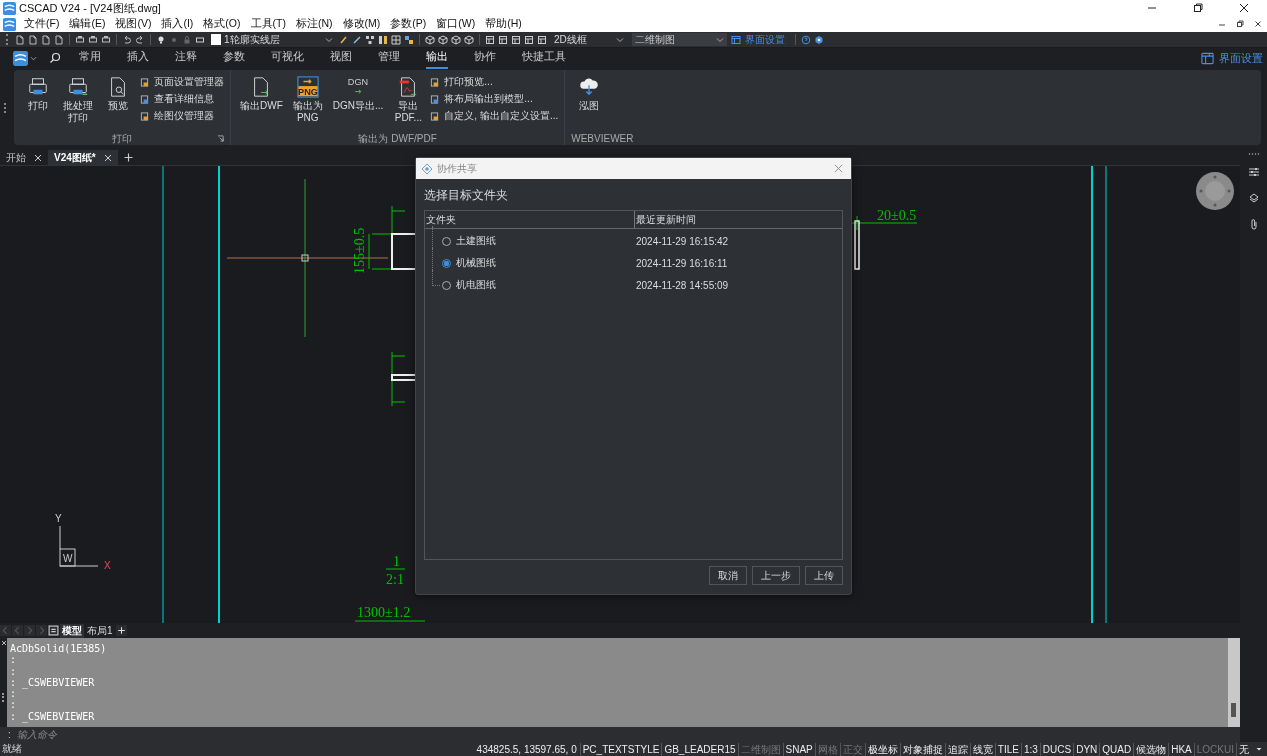 The image size is (1267, 756). What do you see at coordinates (107, 565) in the screenshot?
I see `axis-label: X` at bounding box center [107, 565].